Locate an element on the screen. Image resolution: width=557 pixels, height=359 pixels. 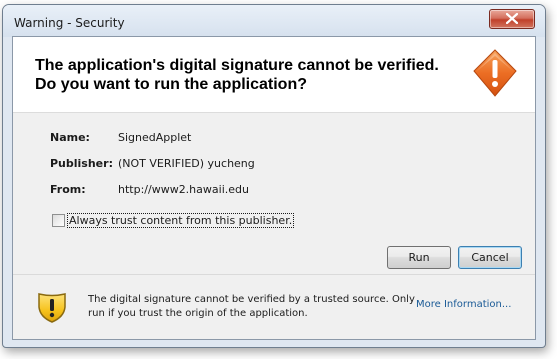
cancel-button: Cancel is located at coordinates (490, 257).